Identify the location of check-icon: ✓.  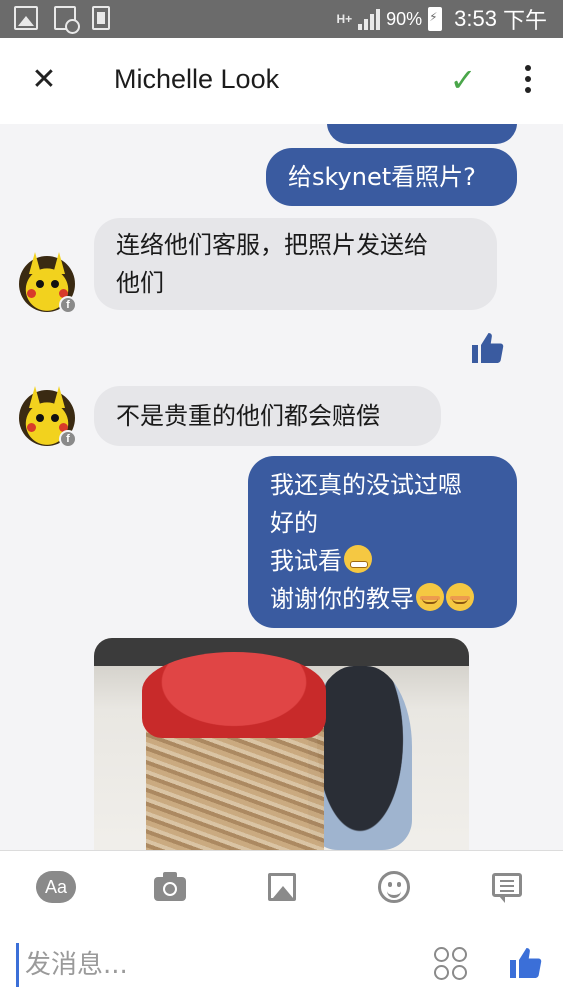
(463, 80).